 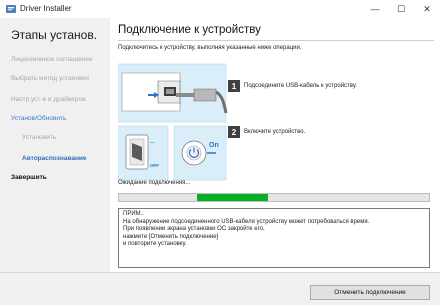 What do you see at coordinates (54, 158) in the screenshot?
I see `sidebar-subitem-autodetect: Автораспознавание` at bounding box center [54, 158].